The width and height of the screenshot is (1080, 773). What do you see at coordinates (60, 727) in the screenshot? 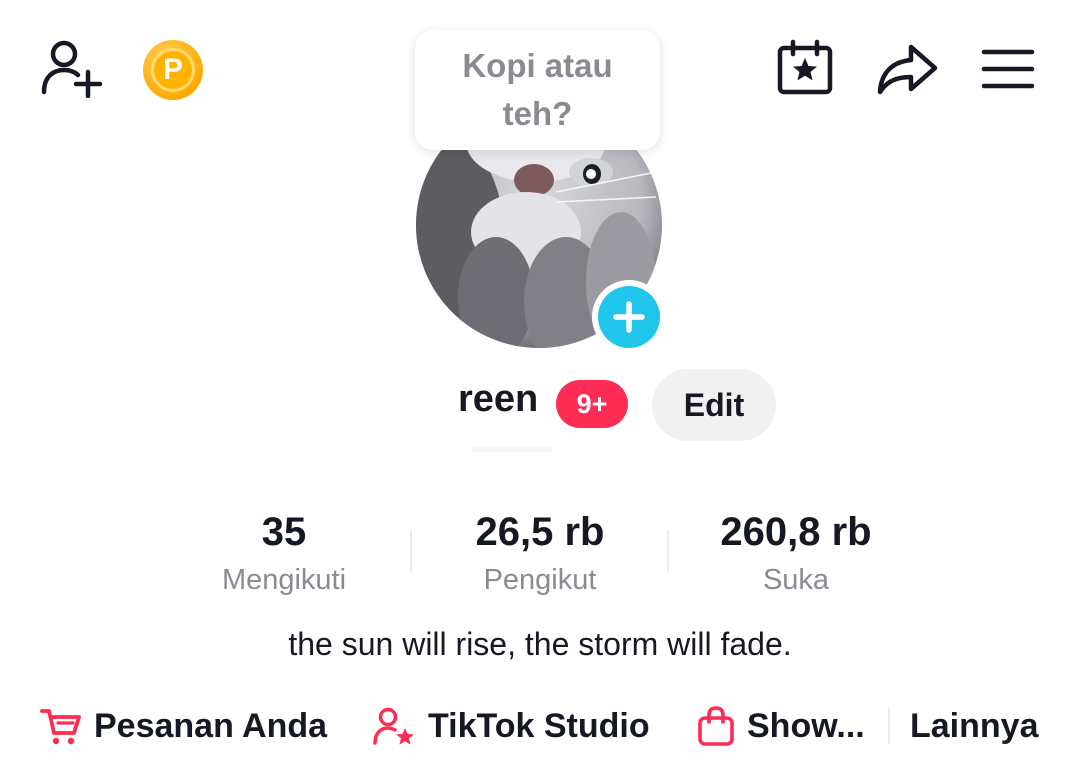
I see `cart-icon` at bounding box center [60, 727].